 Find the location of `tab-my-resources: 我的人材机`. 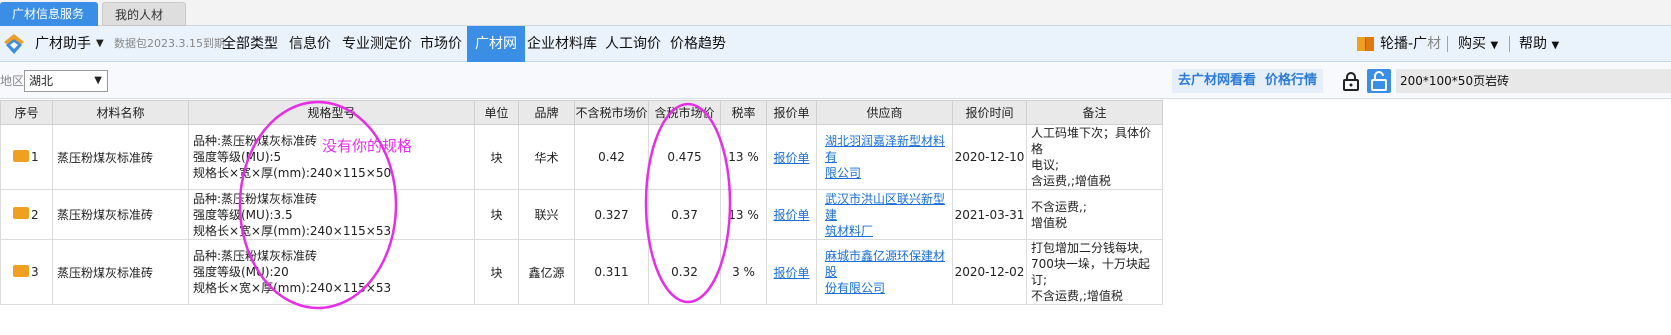

tab-my-resources: 我的人材机 is located at coordinates (144, 24).